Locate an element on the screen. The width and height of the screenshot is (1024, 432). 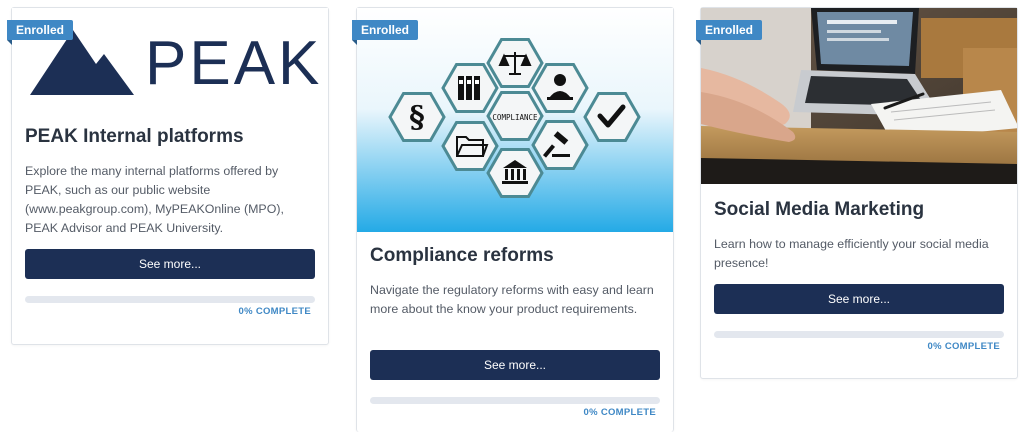
logo-text: PEAK is located at coordinates (233, 63).